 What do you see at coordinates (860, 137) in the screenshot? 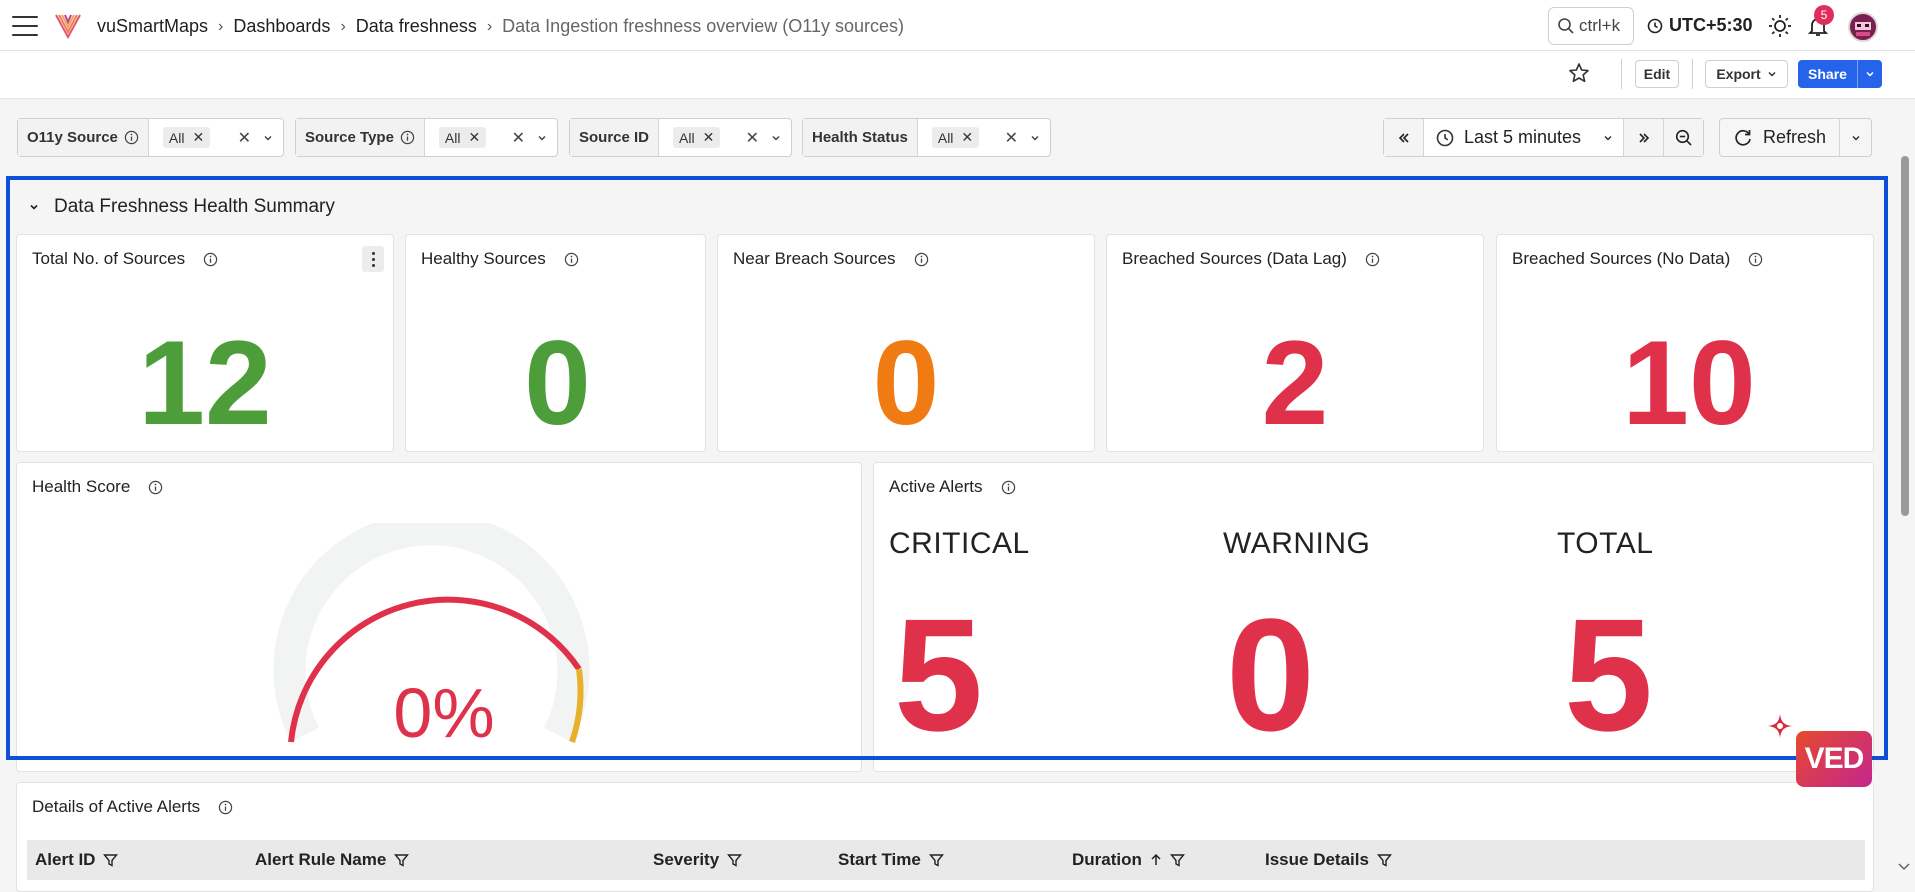
I see `filter-label-text: Health Status` at bounding box center [860, 137].